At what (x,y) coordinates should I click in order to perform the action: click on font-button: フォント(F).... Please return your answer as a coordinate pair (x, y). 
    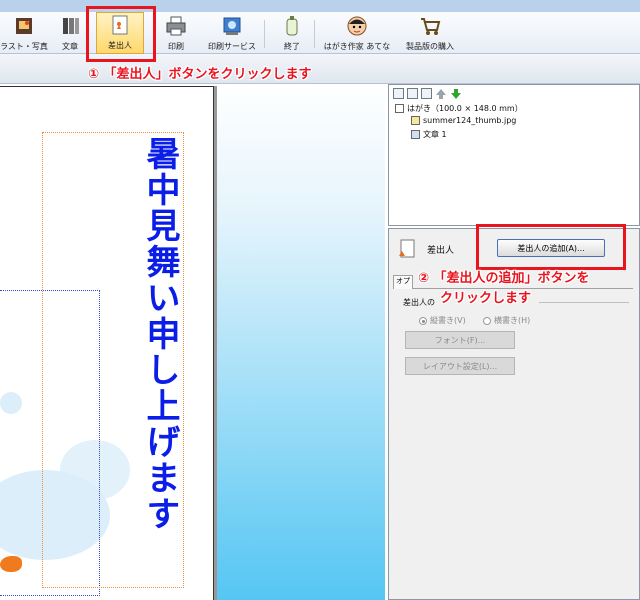
    Looking at the image, I should click on (460, 340).